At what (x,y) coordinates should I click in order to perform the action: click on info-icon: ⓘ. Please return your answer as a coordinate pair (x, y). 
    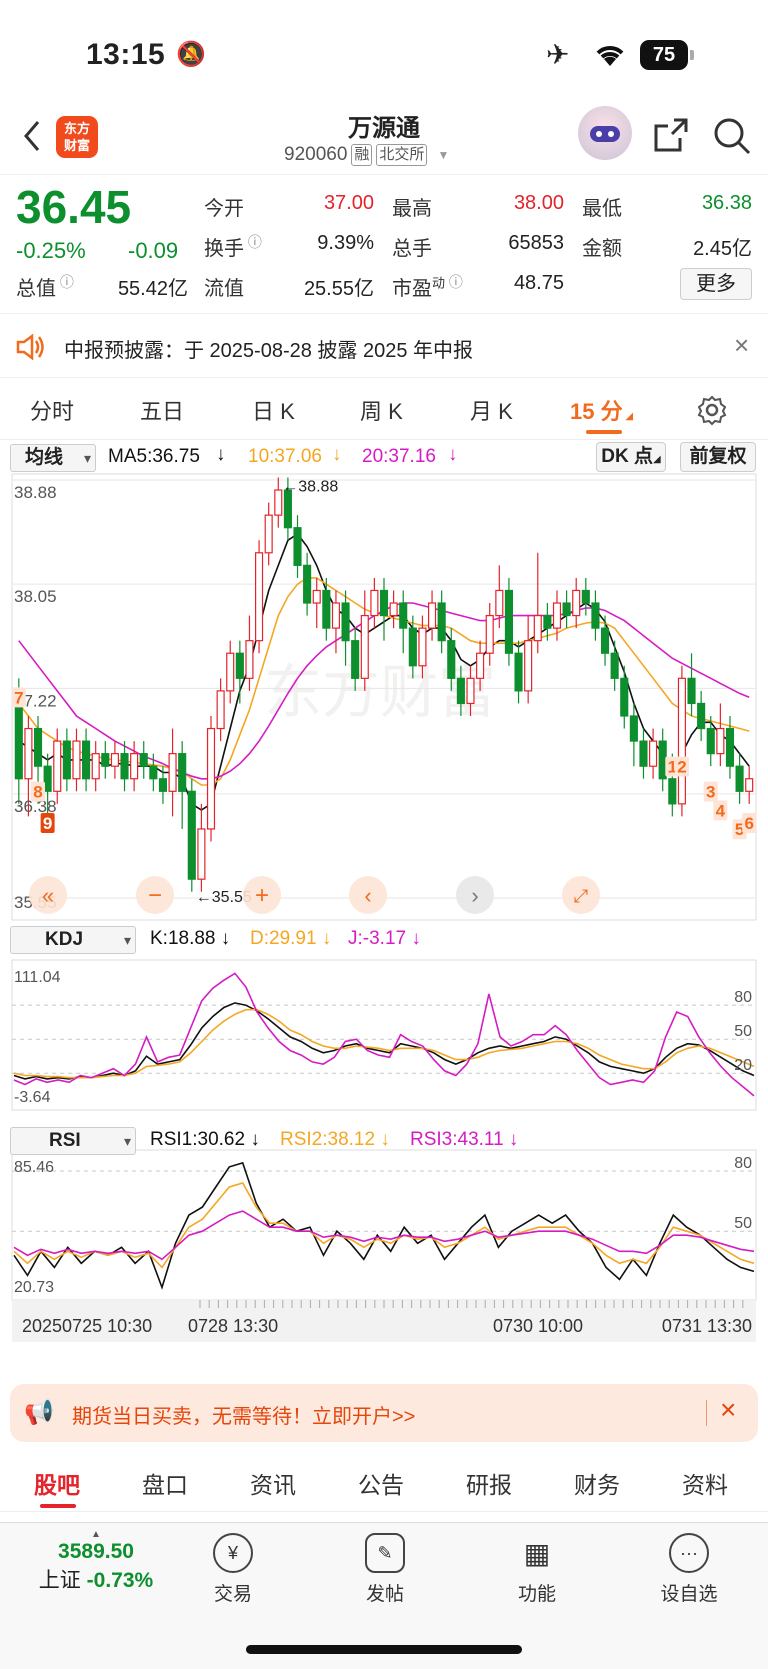
    Looking at the image, I should click on (454, 282).